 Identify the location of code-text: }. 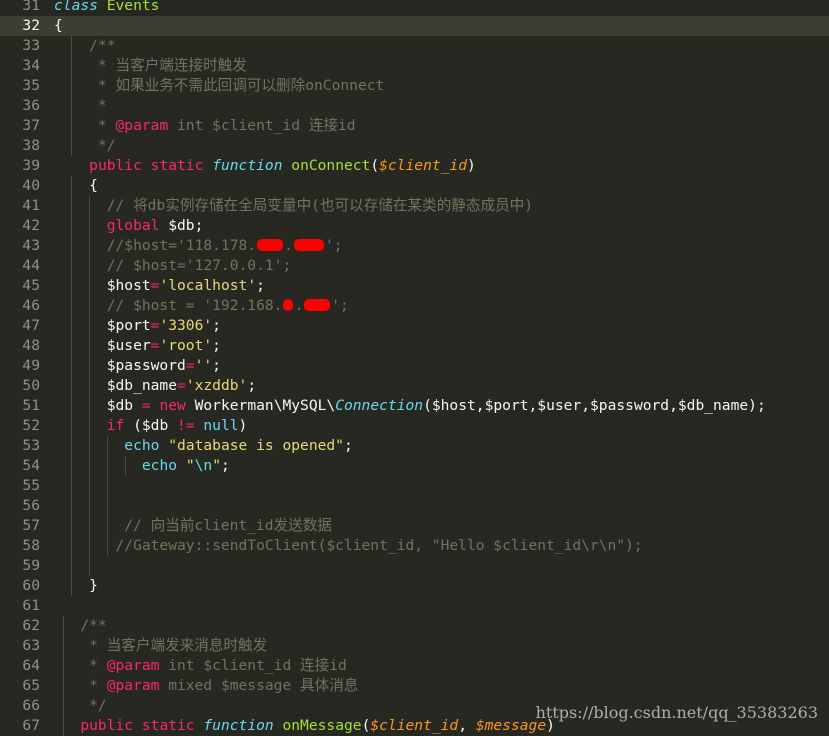
(76, 586).